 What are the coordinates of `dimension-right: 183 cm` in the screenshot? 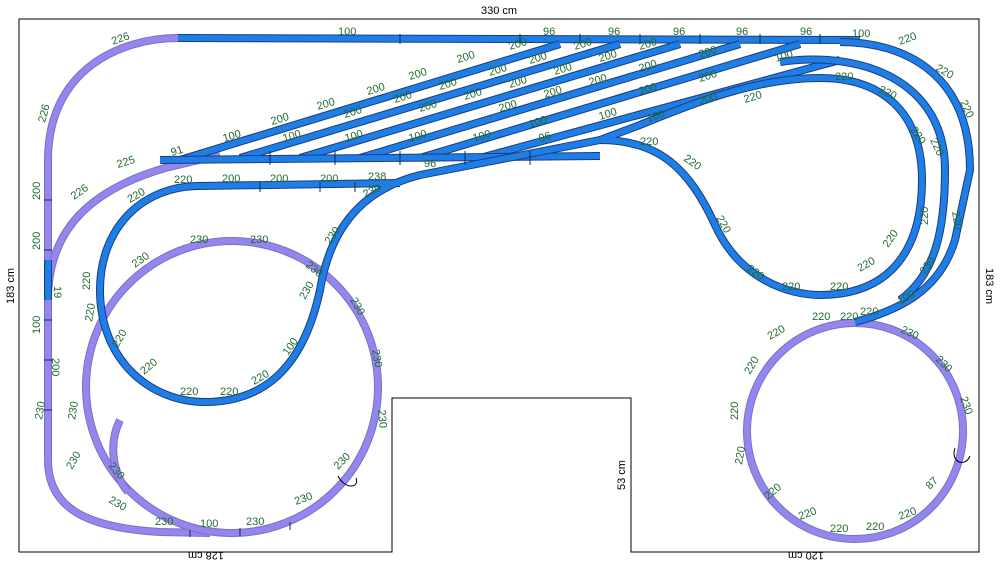 It's located at (989, 286).